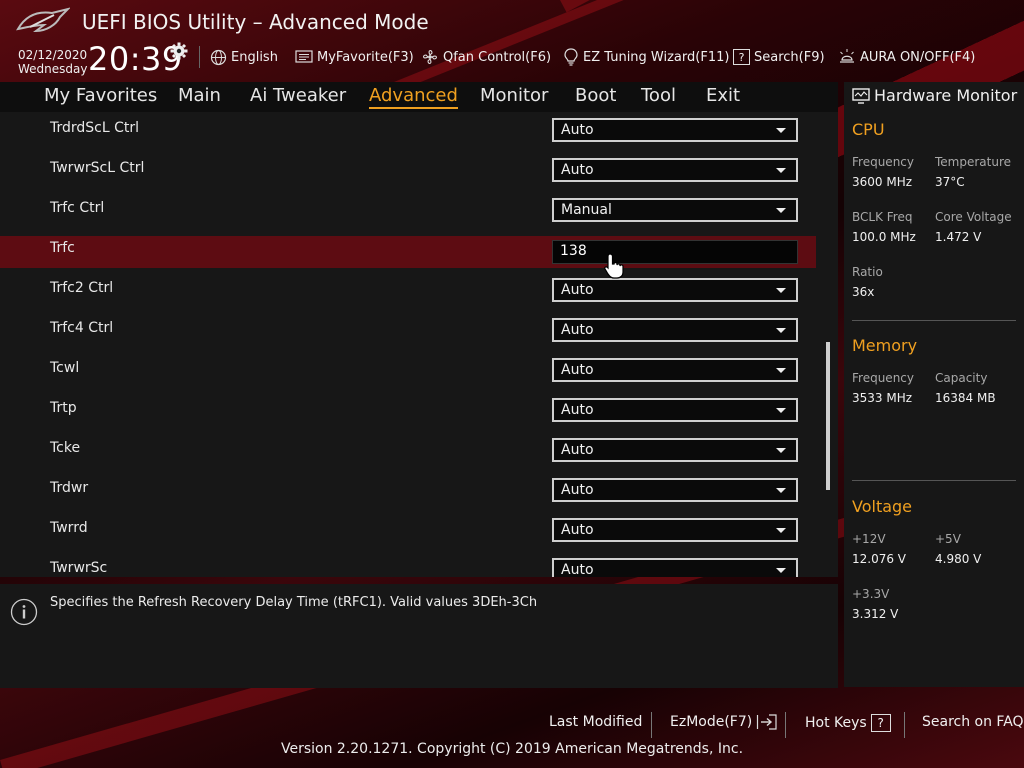 Image resolution: width=1024 pixels, height=768 pixels. I want to click on setting-row-trdwr: Trdwr Auto, so click(408, 492).